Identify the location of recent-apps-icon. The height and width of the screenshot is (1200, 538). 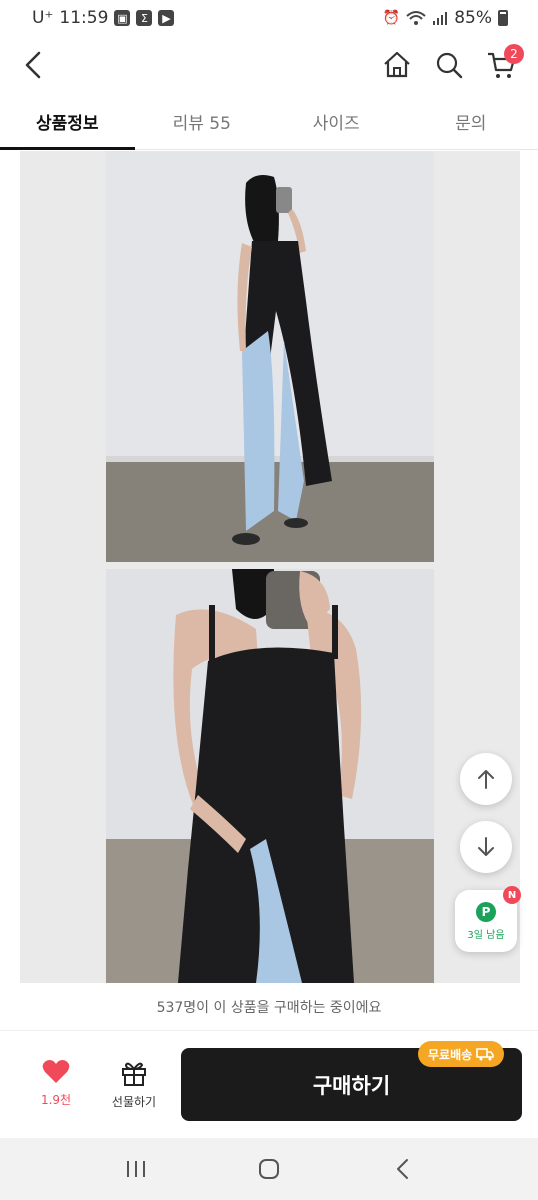
(136, 1169).